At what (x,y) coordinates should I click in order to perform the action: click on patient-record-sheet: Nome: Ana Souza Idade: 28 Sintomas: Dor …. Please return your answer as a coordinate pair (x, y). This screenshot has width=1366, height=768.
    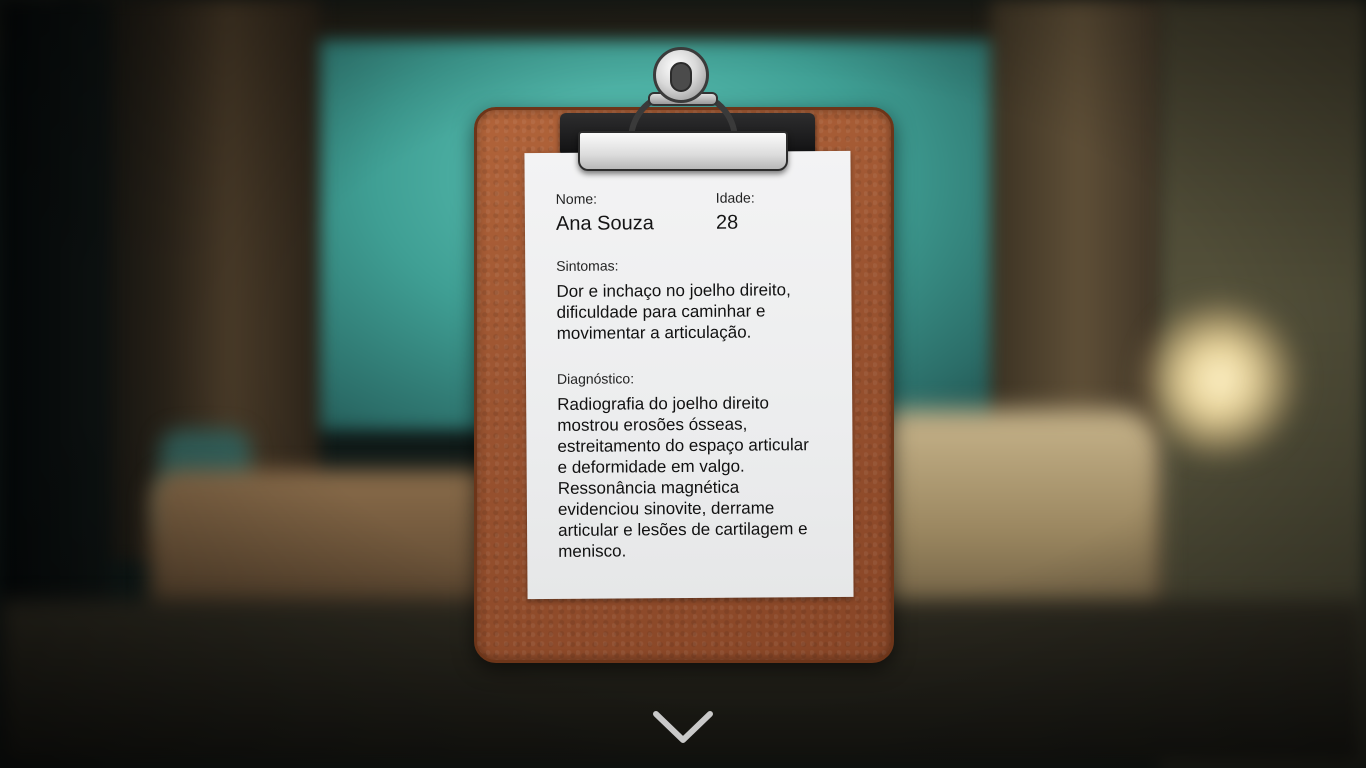
    Looking at the image, I should click on (689, 375).